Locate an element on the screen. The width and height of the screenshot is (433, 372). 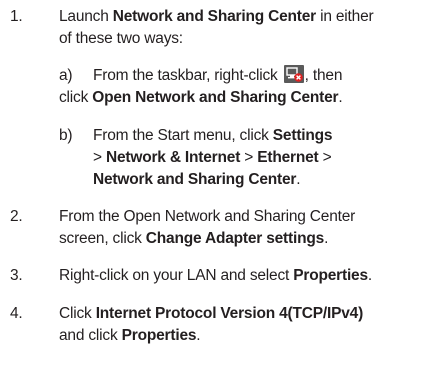
step-2-number: 2. is located at coordinates (16, 216).